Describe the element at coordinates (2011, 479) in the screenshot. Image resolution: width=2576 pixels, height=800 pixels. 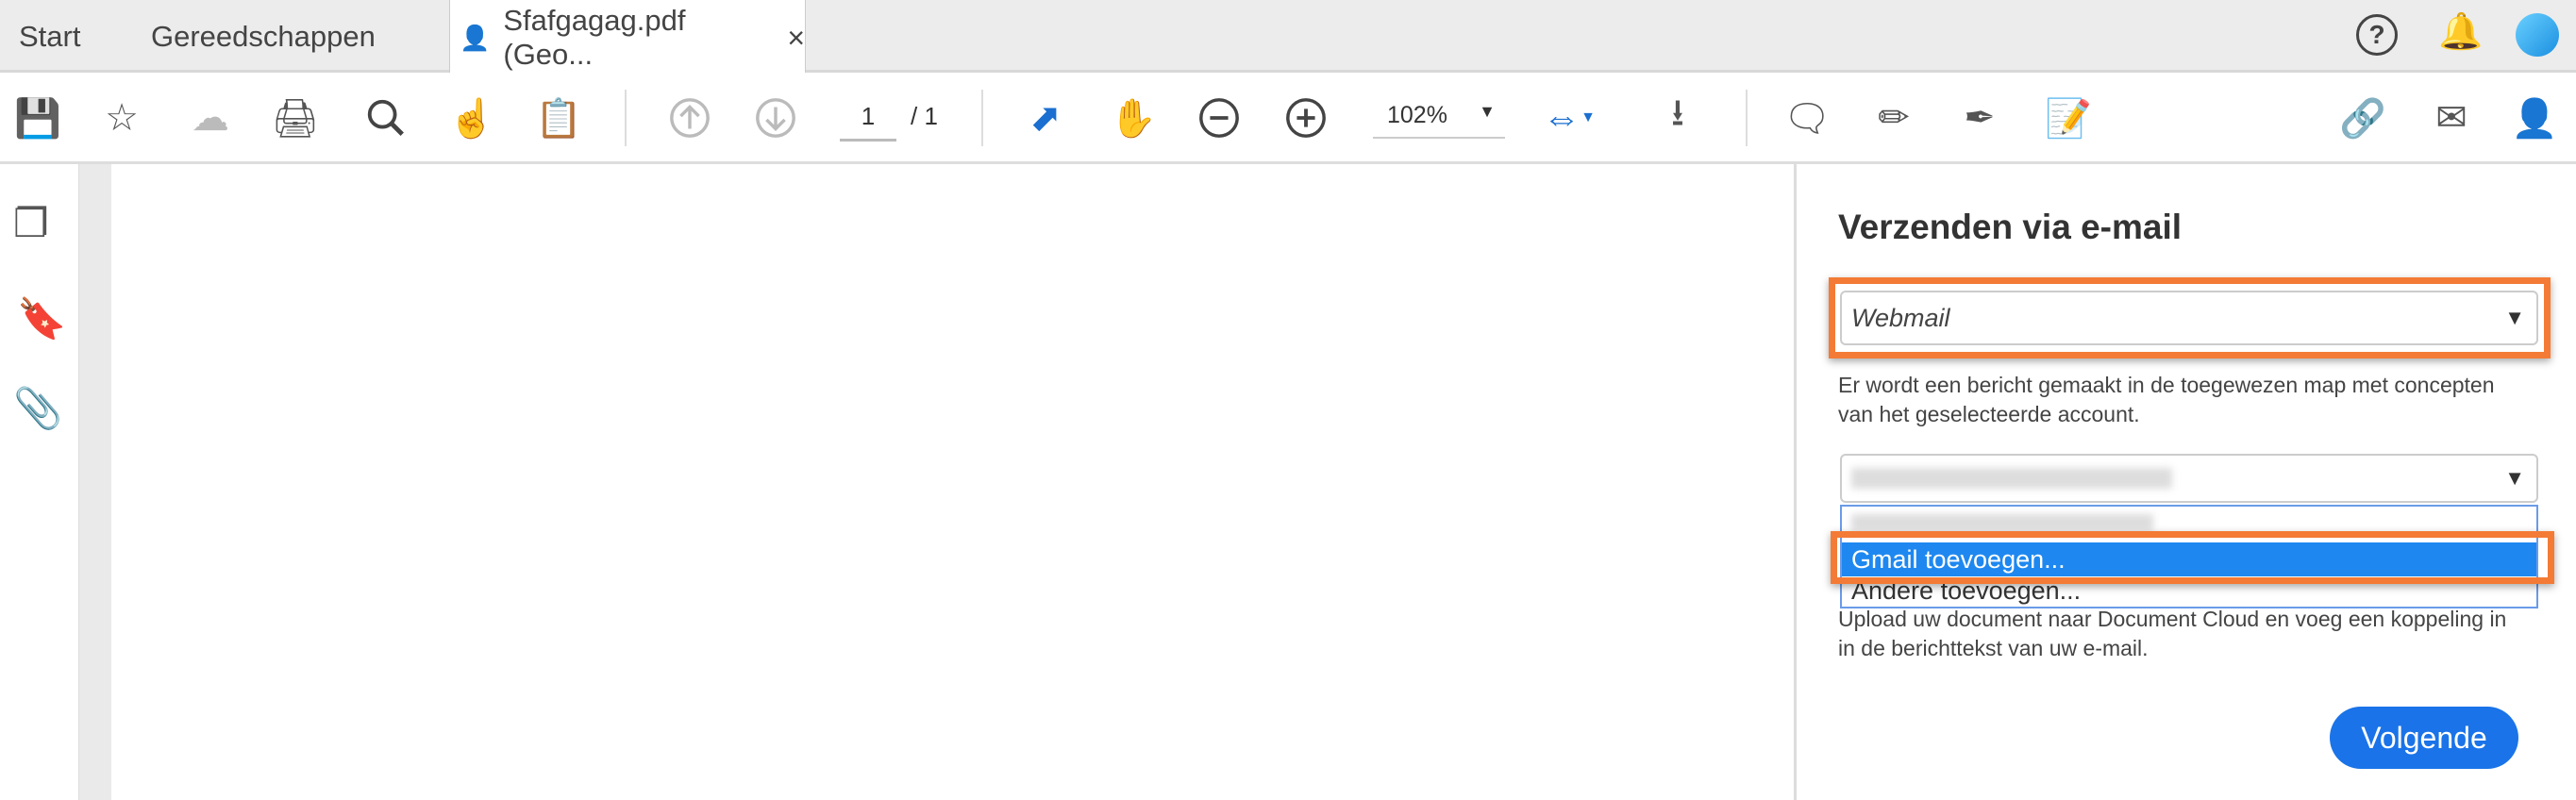
I see `account-value-blurred` at that location.